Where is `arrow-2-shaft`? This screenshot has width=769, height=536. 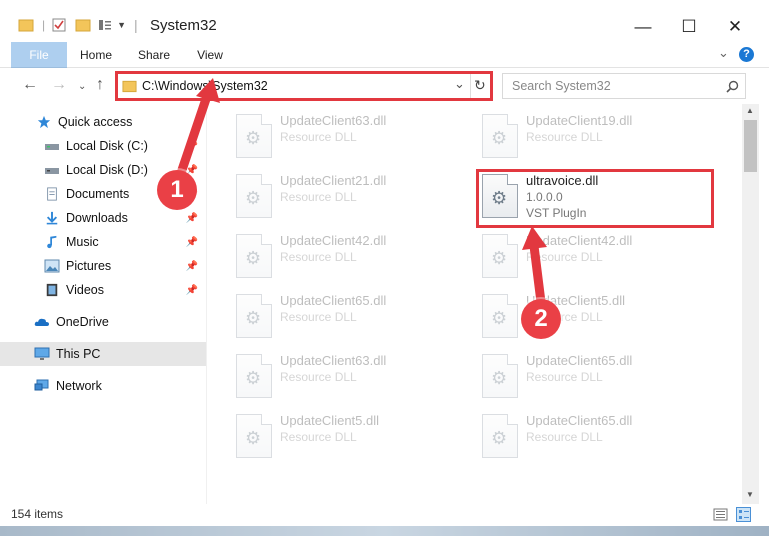
arrow-2-shaft is located at coordinates (537, 274).